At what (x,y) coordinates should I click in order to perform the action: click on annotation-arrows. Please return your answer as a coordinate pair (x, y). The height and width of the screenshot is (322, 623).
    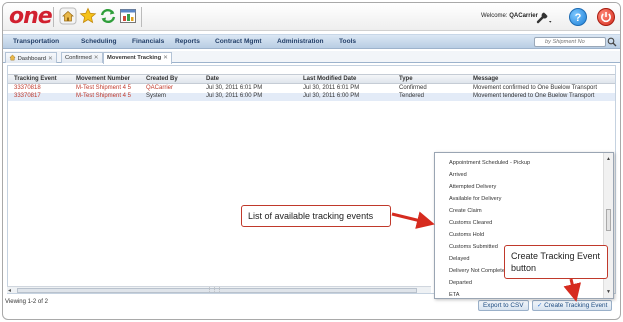
    Looking at the image, I should click on (486, 256).